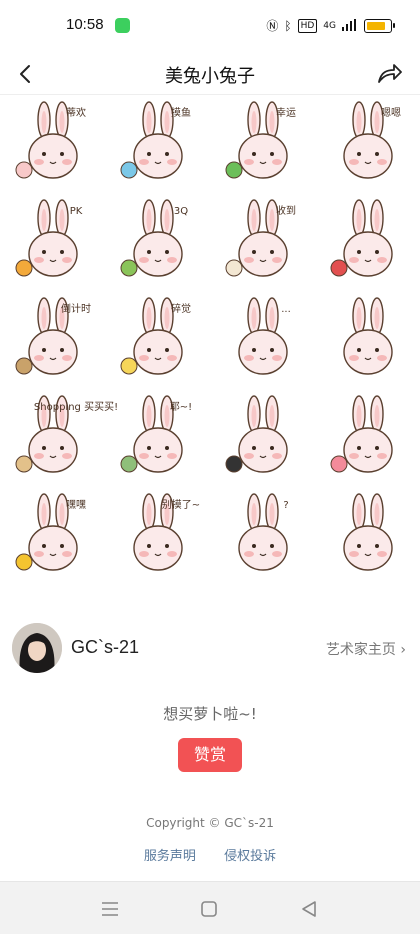 Image resolution: width=420 pixels, height=934 pixels. What do you see at coordinates (210, 823) in the screenshot?
I see `copyright: Copyright © GC`s-21` at bounding box center [210, 823].